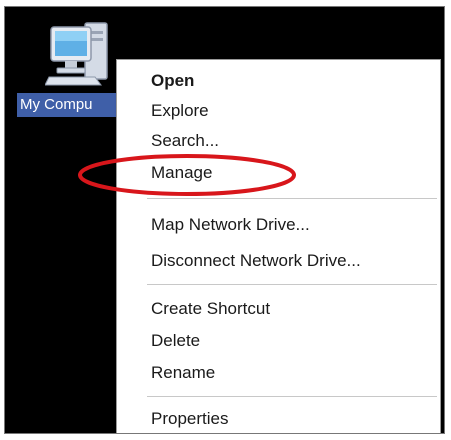 Image resolution: width=451 pixels, height=440 pixels. What do you see at coordinates (278, 81) in the screenshot?
I see `menu-item-open: Open` at bounding box center [278, 81].